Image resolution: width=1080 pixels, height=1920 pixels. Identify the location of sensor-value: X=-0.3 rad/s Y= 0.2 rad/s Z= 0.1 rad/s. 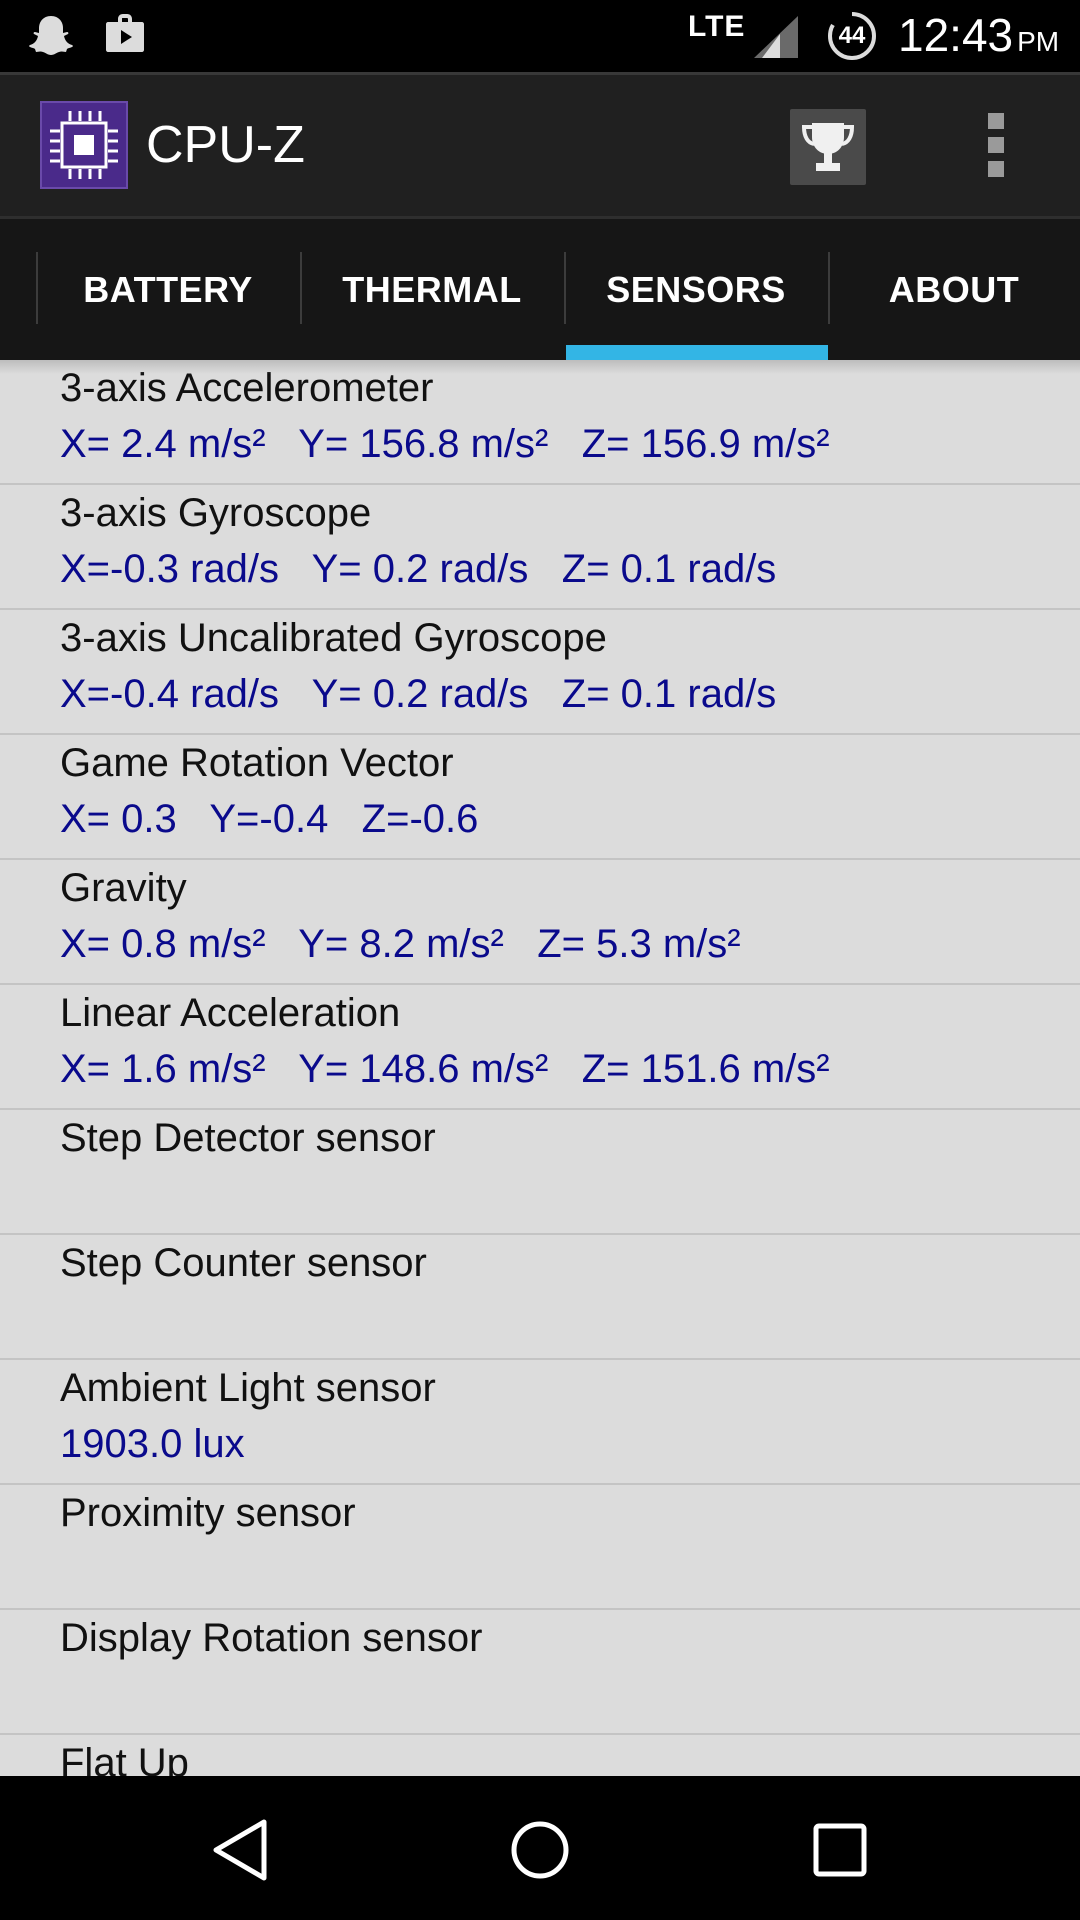
(418, 569).